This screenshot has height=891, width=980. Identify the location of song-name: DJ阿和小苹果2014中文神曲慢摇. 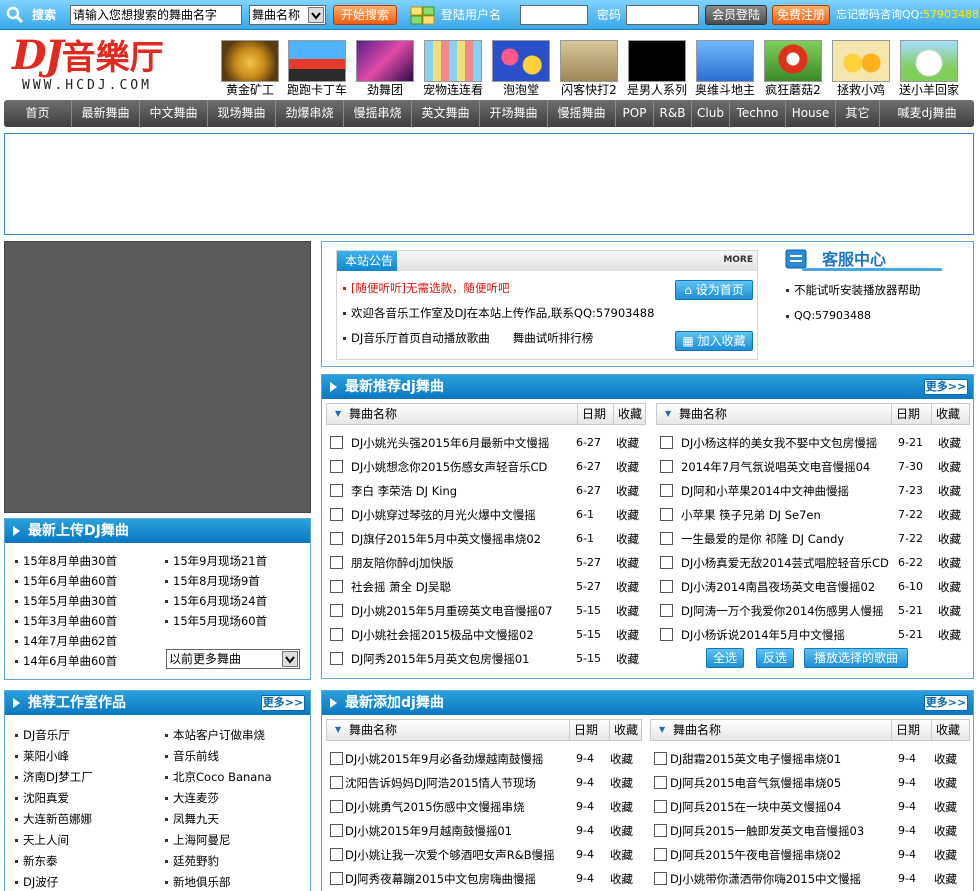
(765, 491).